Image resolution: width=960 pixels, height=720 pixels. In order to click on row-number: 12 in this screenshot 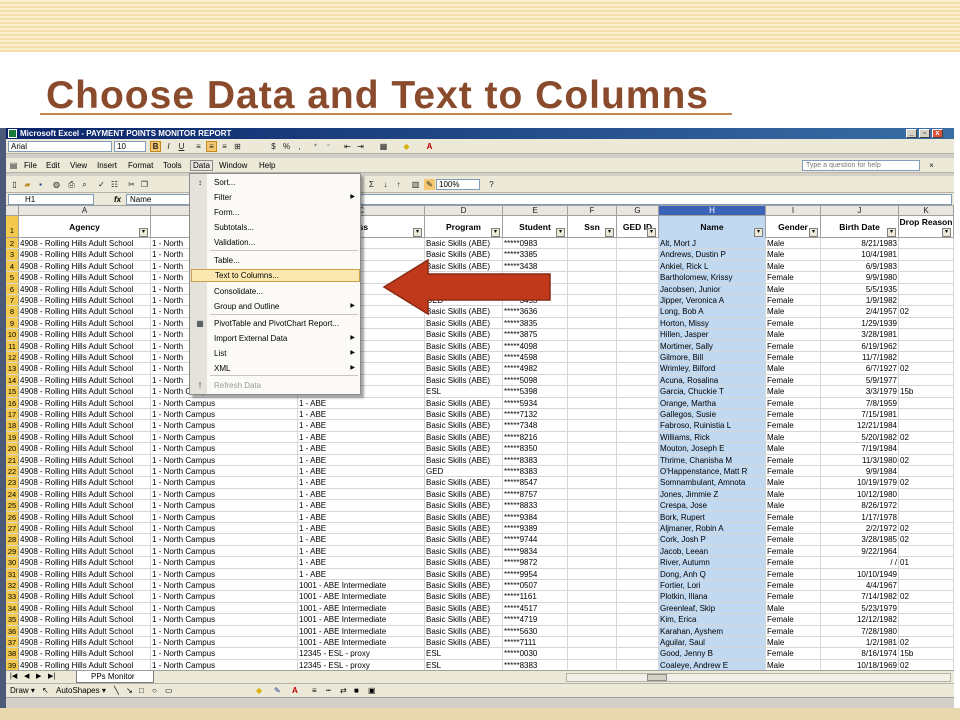, I will do `click(12, 357)`.